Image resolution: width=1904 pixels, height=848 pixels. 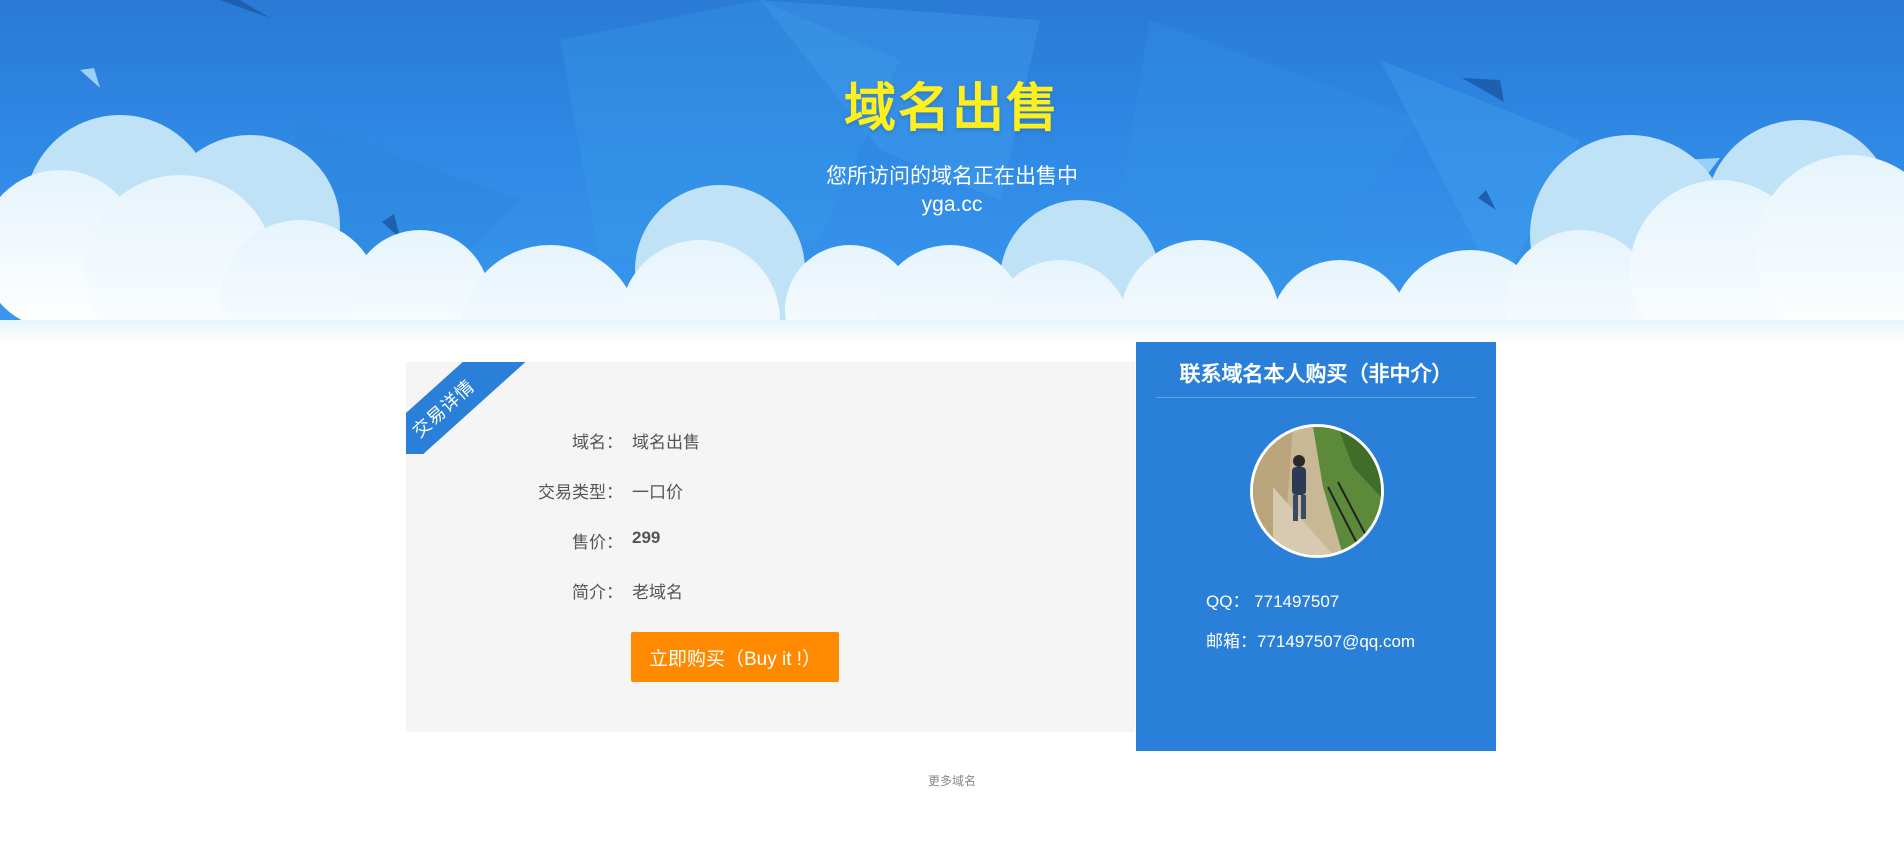 What do you see at coordinates (735, 657) in the screenshot?
I see `buy-now-button: 立即购买（Buy it !）` at bounding box center [735, 657].